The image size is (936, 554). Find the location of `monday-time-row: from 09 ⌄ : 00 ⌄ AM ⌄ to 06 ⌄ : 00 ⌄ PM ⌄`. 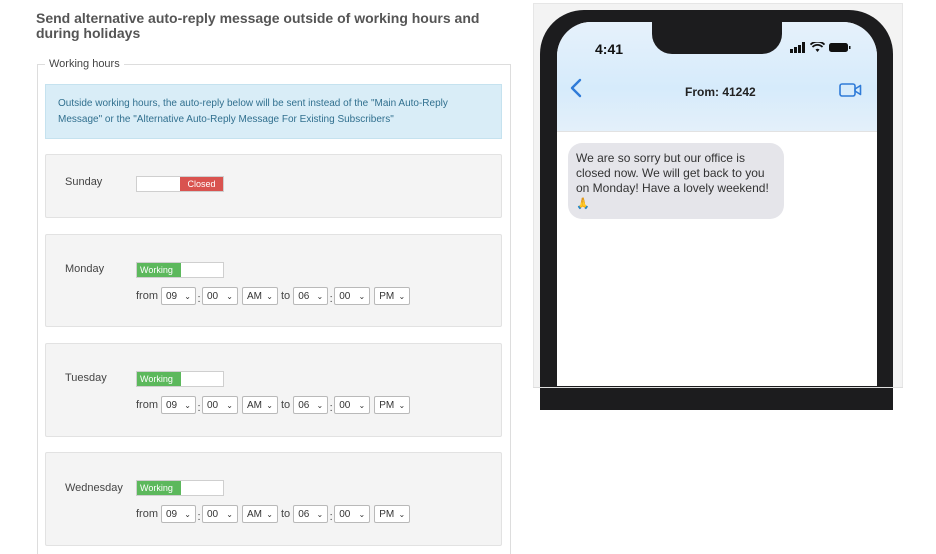

monday-time-row: from 09 ⌄ : 00 ⌄ AM ⌄ to 06 ⌄ : 00 ⌄ PM ⌄ is located at coordinates (273, 296).